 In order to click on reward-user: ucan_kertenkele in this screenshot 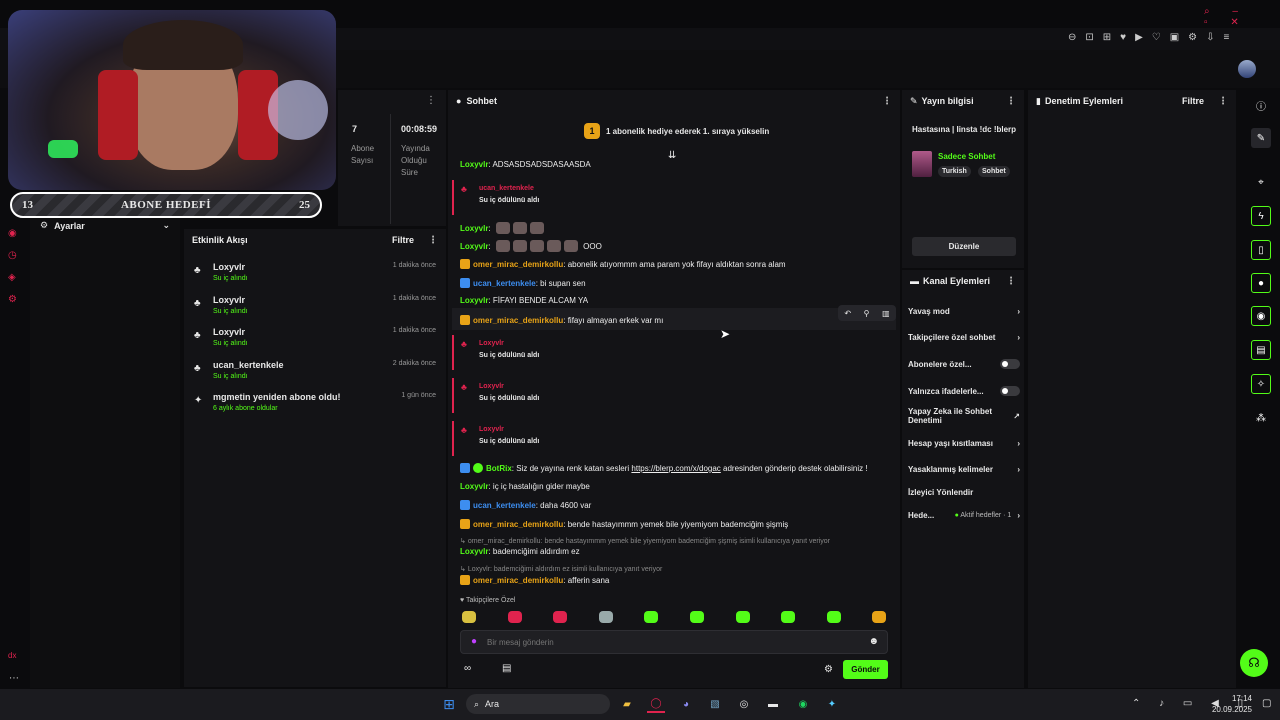, I will do `click(506, 188)`.